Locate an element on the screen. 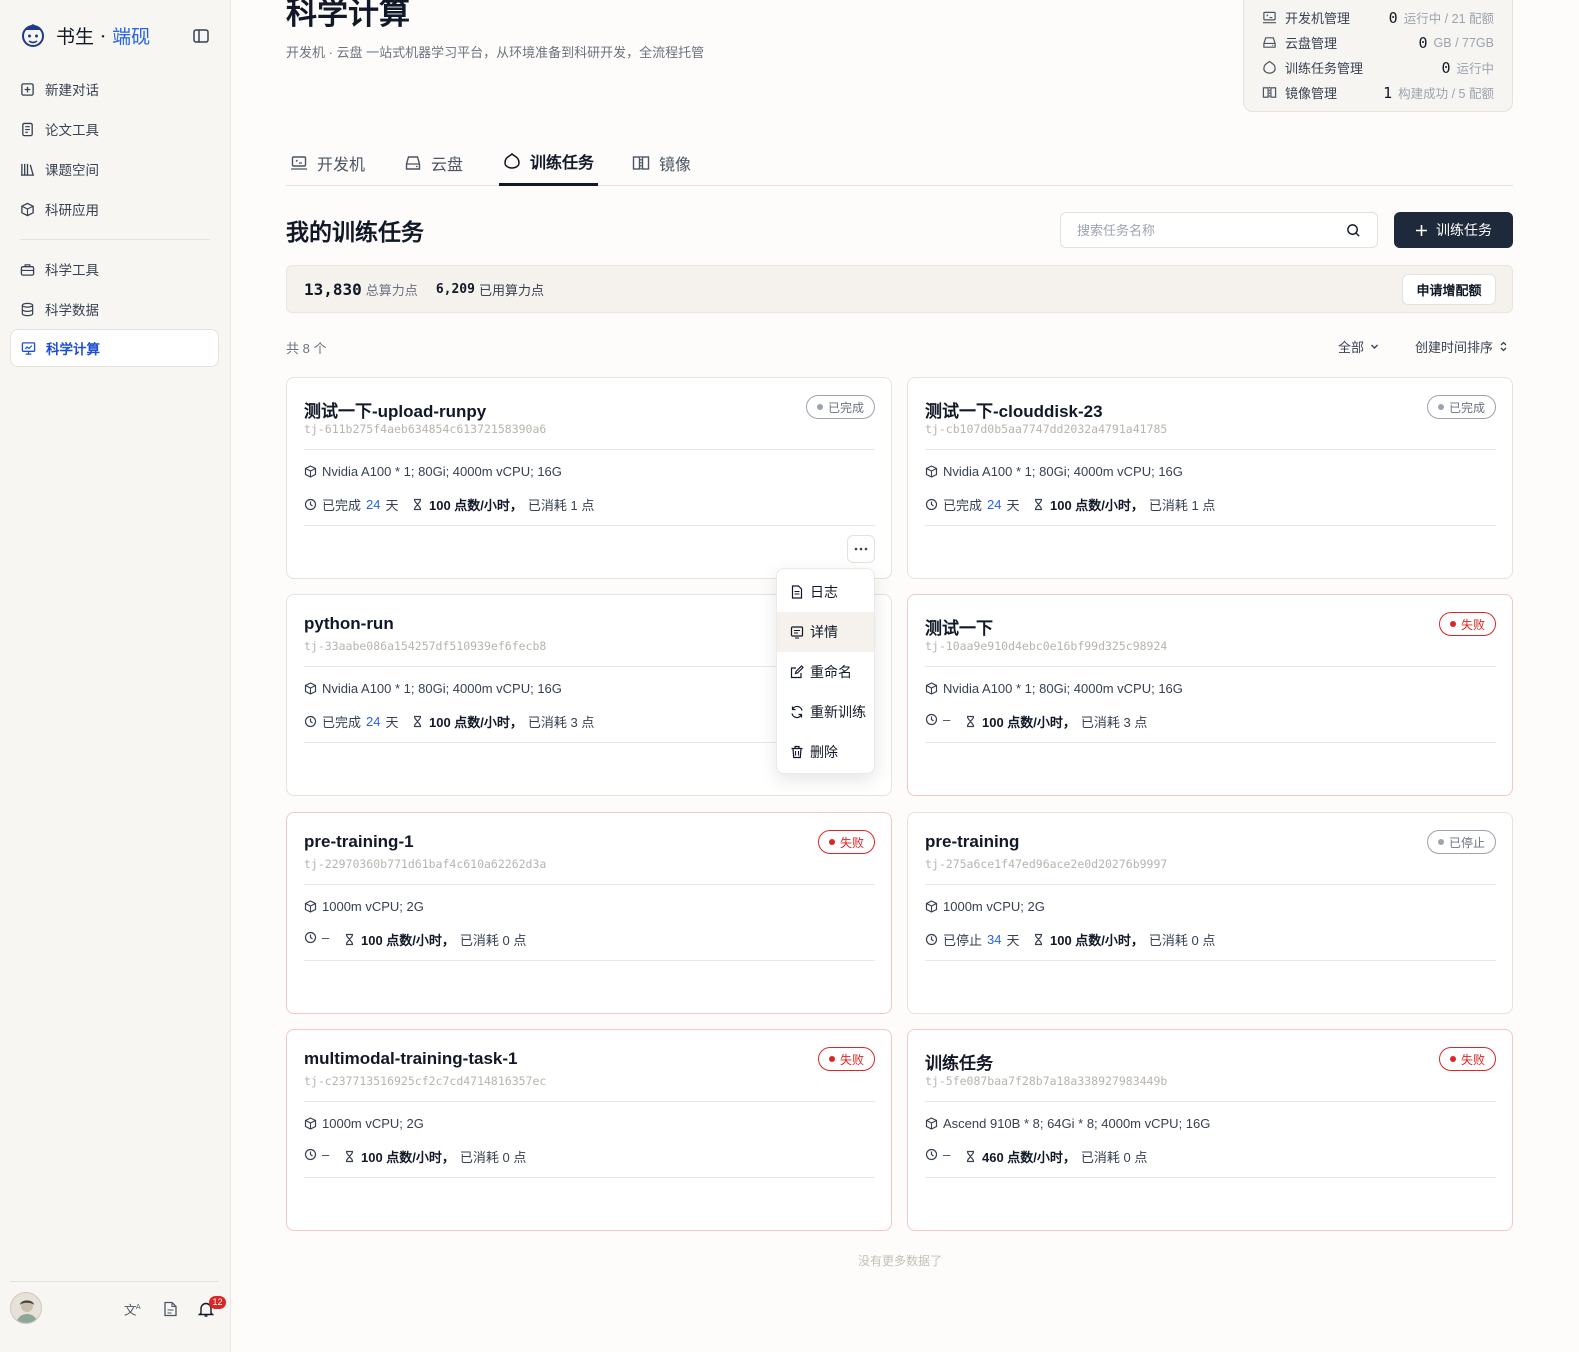  task-spec: Nvidia A100 * 1; 80Gi; 4000m vCPU; 16G is located at coordinates (433, 688).